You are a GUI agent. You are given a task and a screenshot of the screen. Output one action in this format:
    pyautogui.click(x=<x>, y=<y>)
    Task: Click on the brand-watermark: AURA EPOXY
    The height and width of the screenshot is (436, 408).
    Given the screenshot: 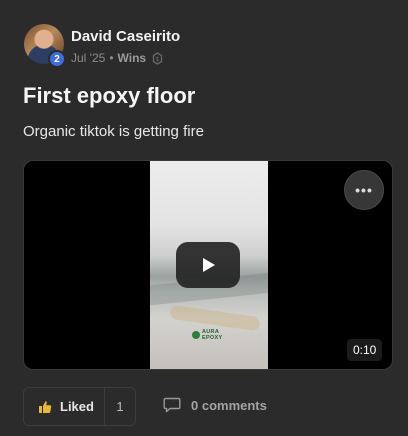 What is the action you would take?
    pyautogui.click(x=207, y=335)
    